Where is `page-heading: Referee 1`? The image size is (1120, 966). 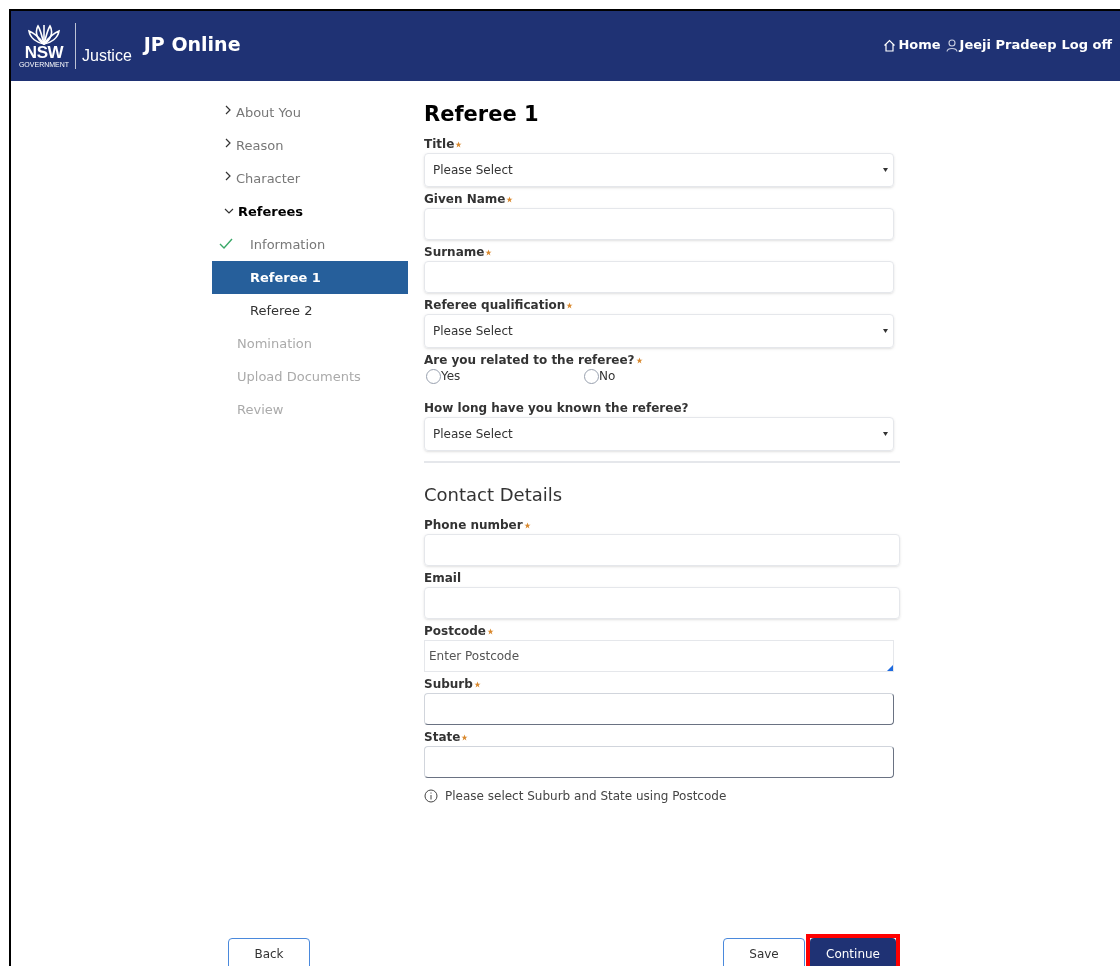
page-heading: Referee 1 is located at coordinates (482, 114).